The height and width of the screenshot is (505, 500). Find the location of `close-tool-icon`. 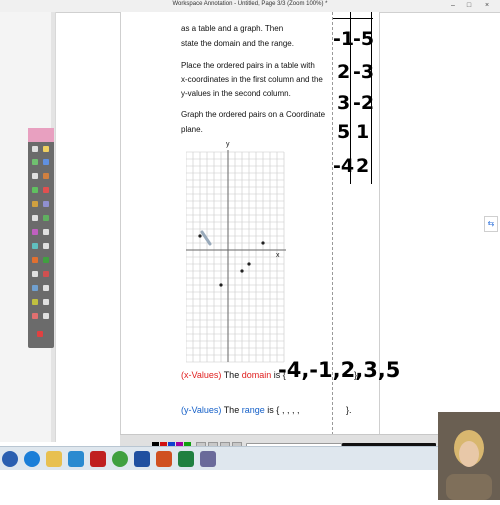

close-tool-icon is located at coordinates (40, 334).